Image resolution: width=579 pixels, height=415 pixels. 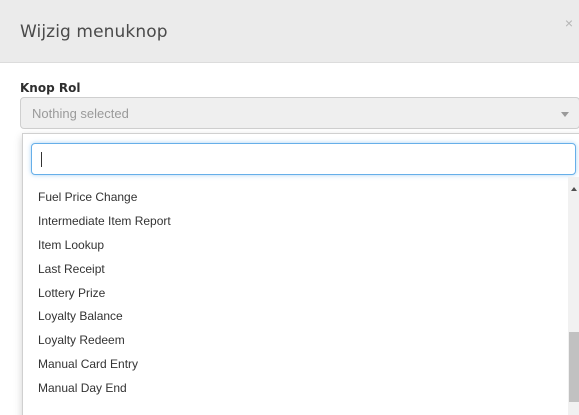 I want to click on dropdown-option: Last Receipt, so click(x=297, y=270).